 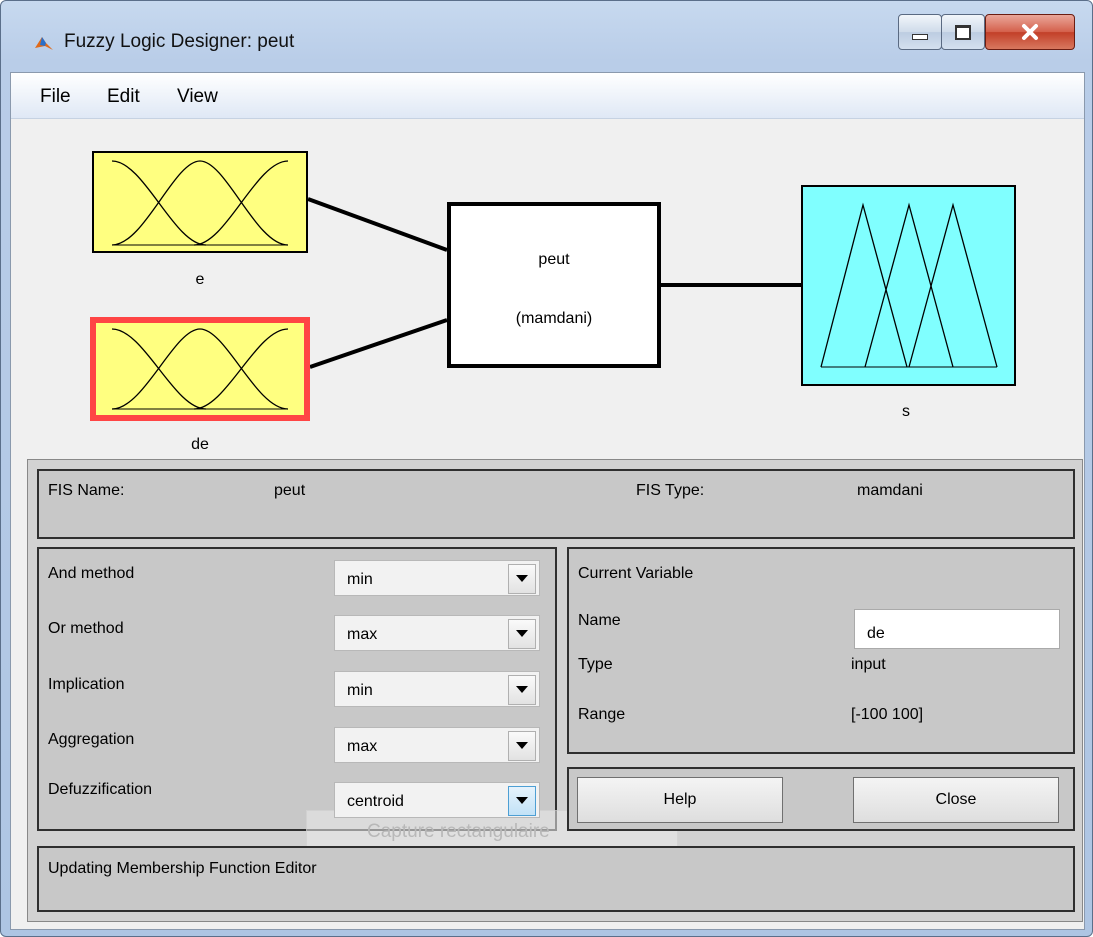 I want to click on close-dialog-button: Close, so click(x=956, y=800).